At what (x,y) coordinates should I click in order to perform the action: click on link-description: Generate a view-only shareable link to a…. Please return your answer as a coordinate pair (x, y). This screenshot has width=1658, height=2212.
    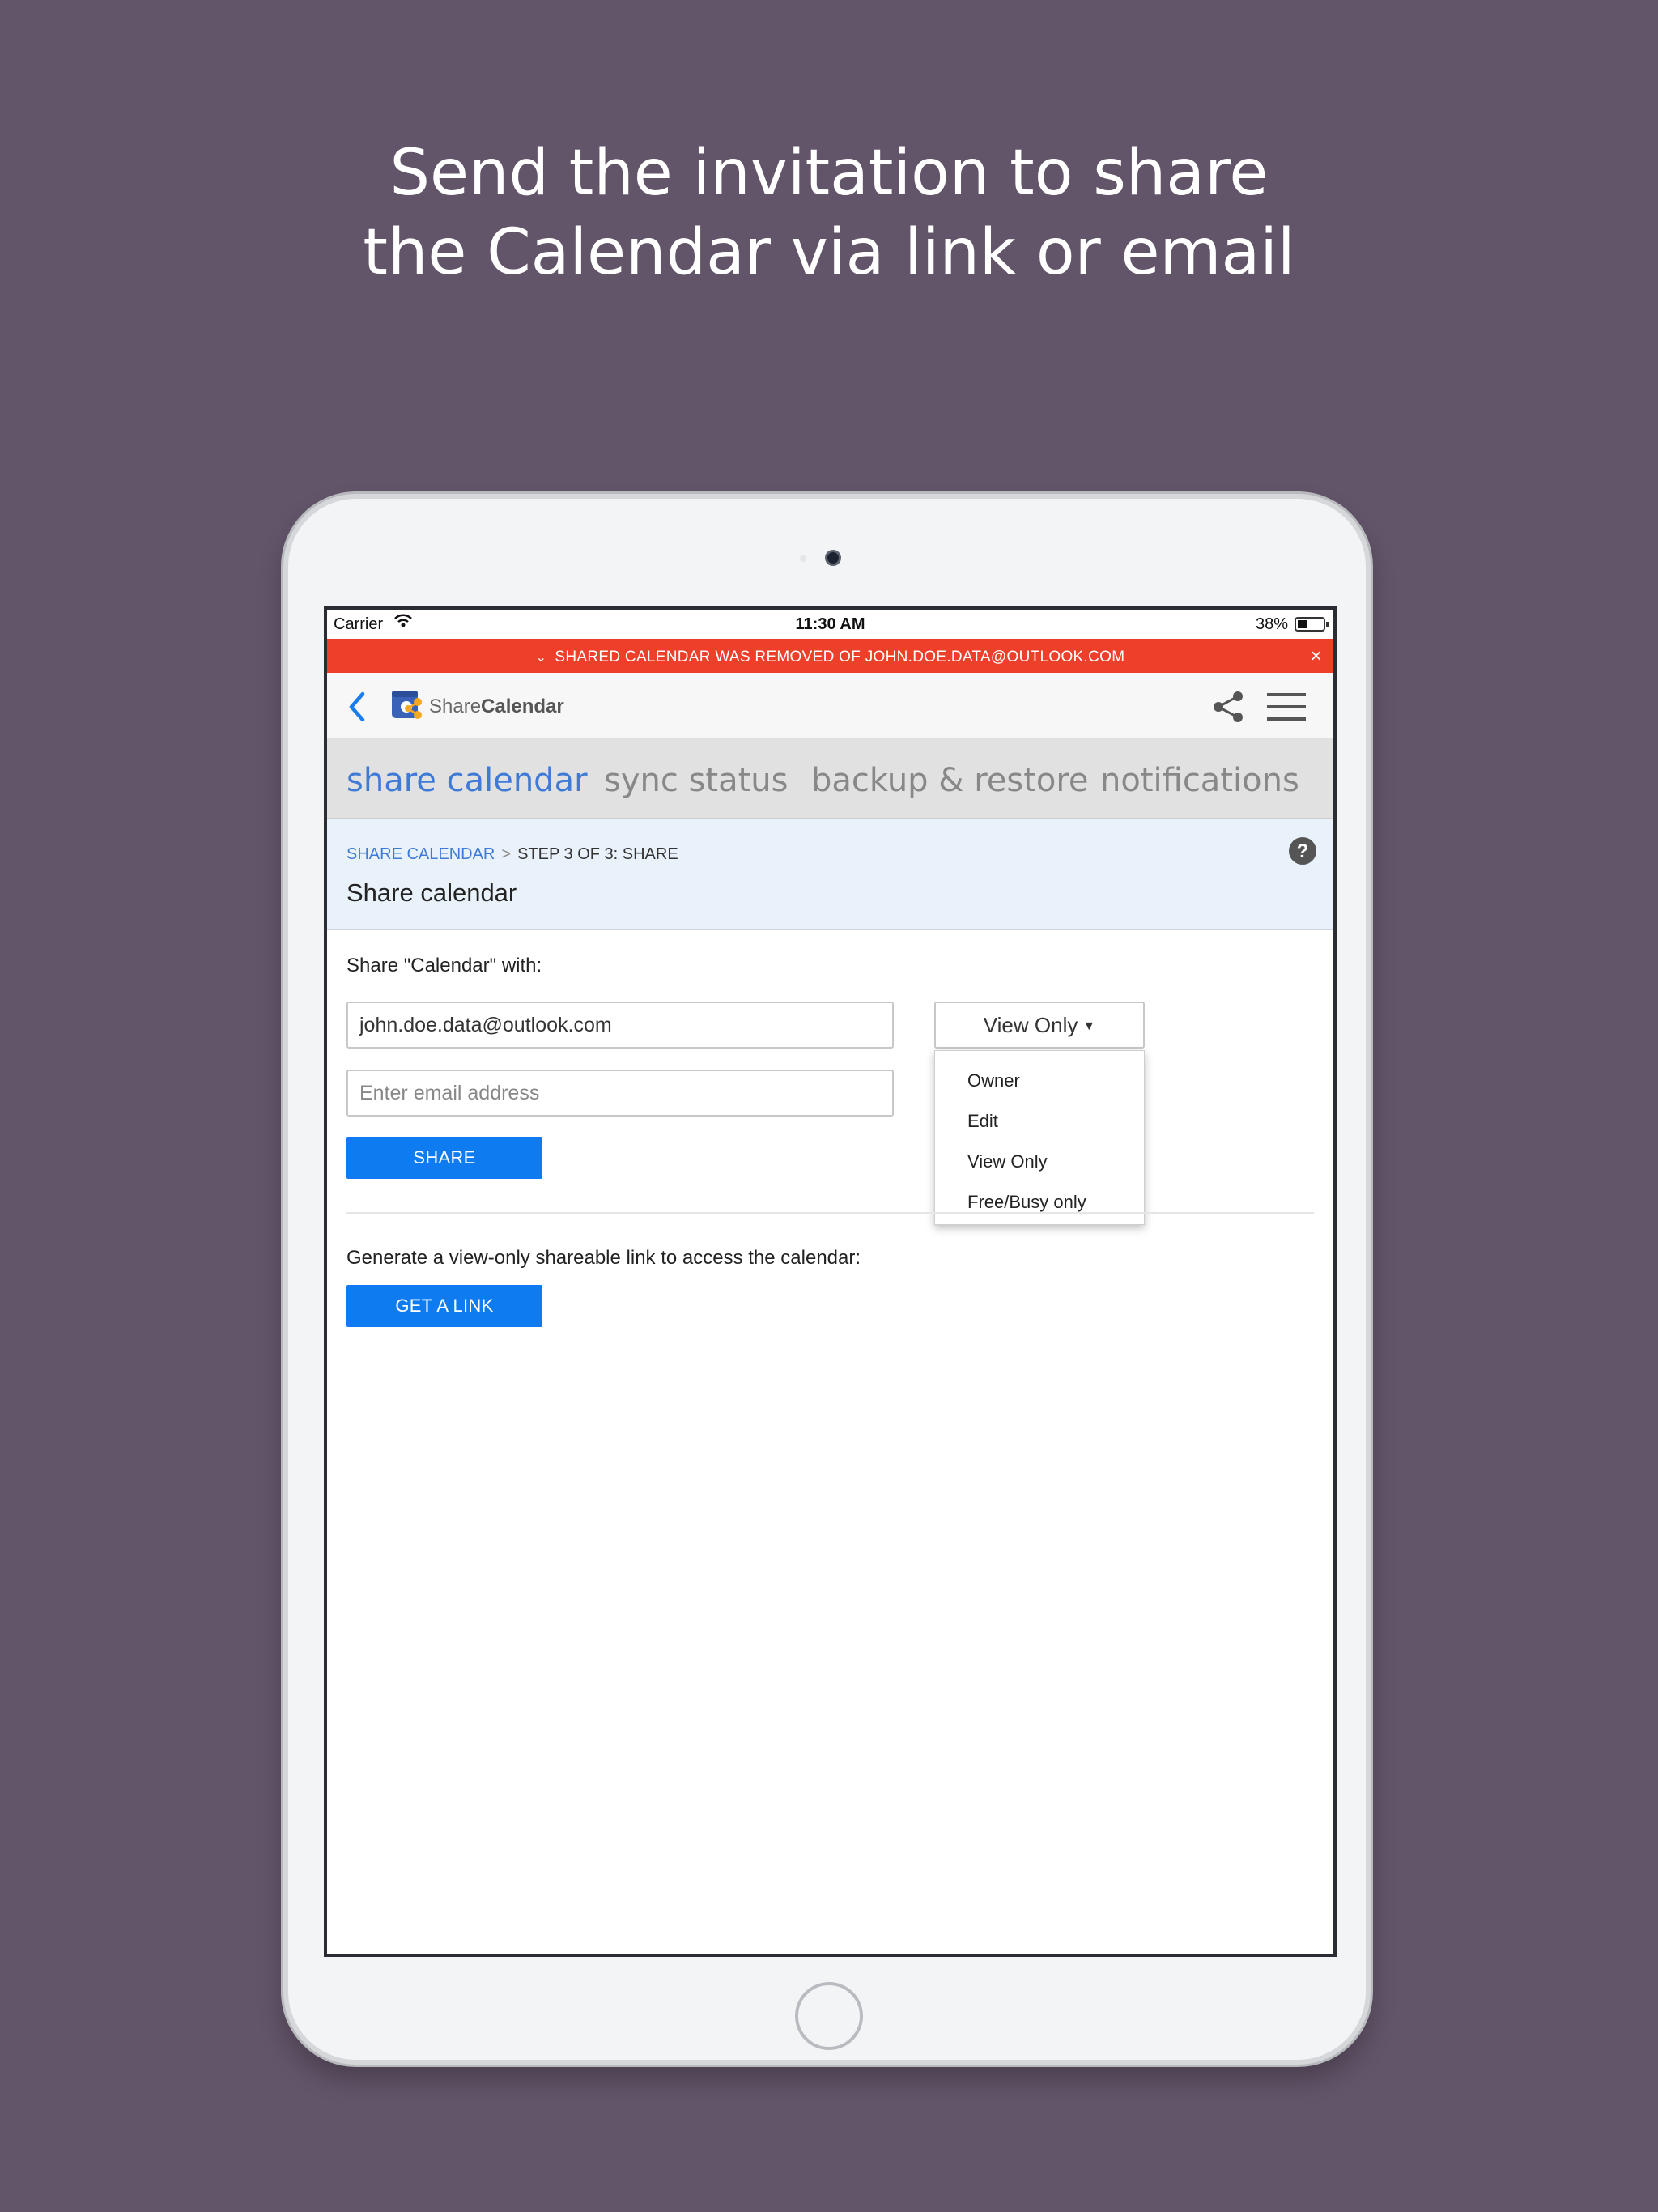
    Looking at the image, I should click on (603, 1258).